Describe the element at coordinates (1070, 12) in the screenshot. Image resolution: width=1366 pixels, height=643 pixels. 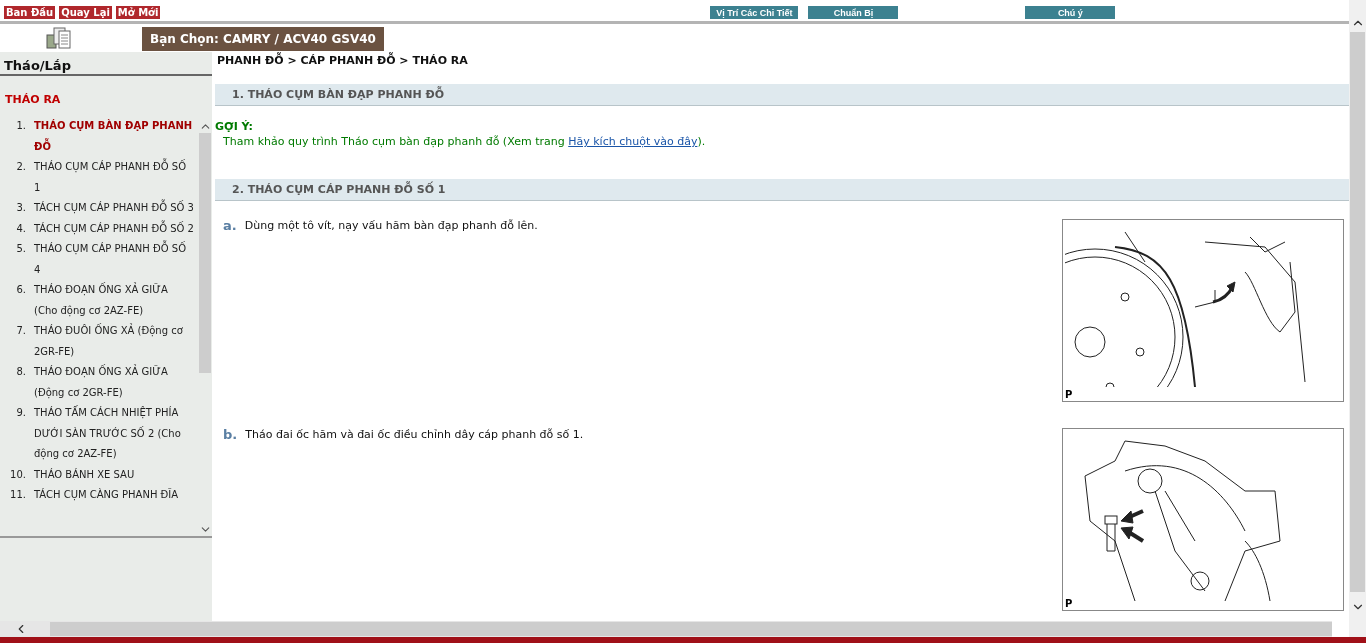
I see `tab-button: Chú ý` at that location.